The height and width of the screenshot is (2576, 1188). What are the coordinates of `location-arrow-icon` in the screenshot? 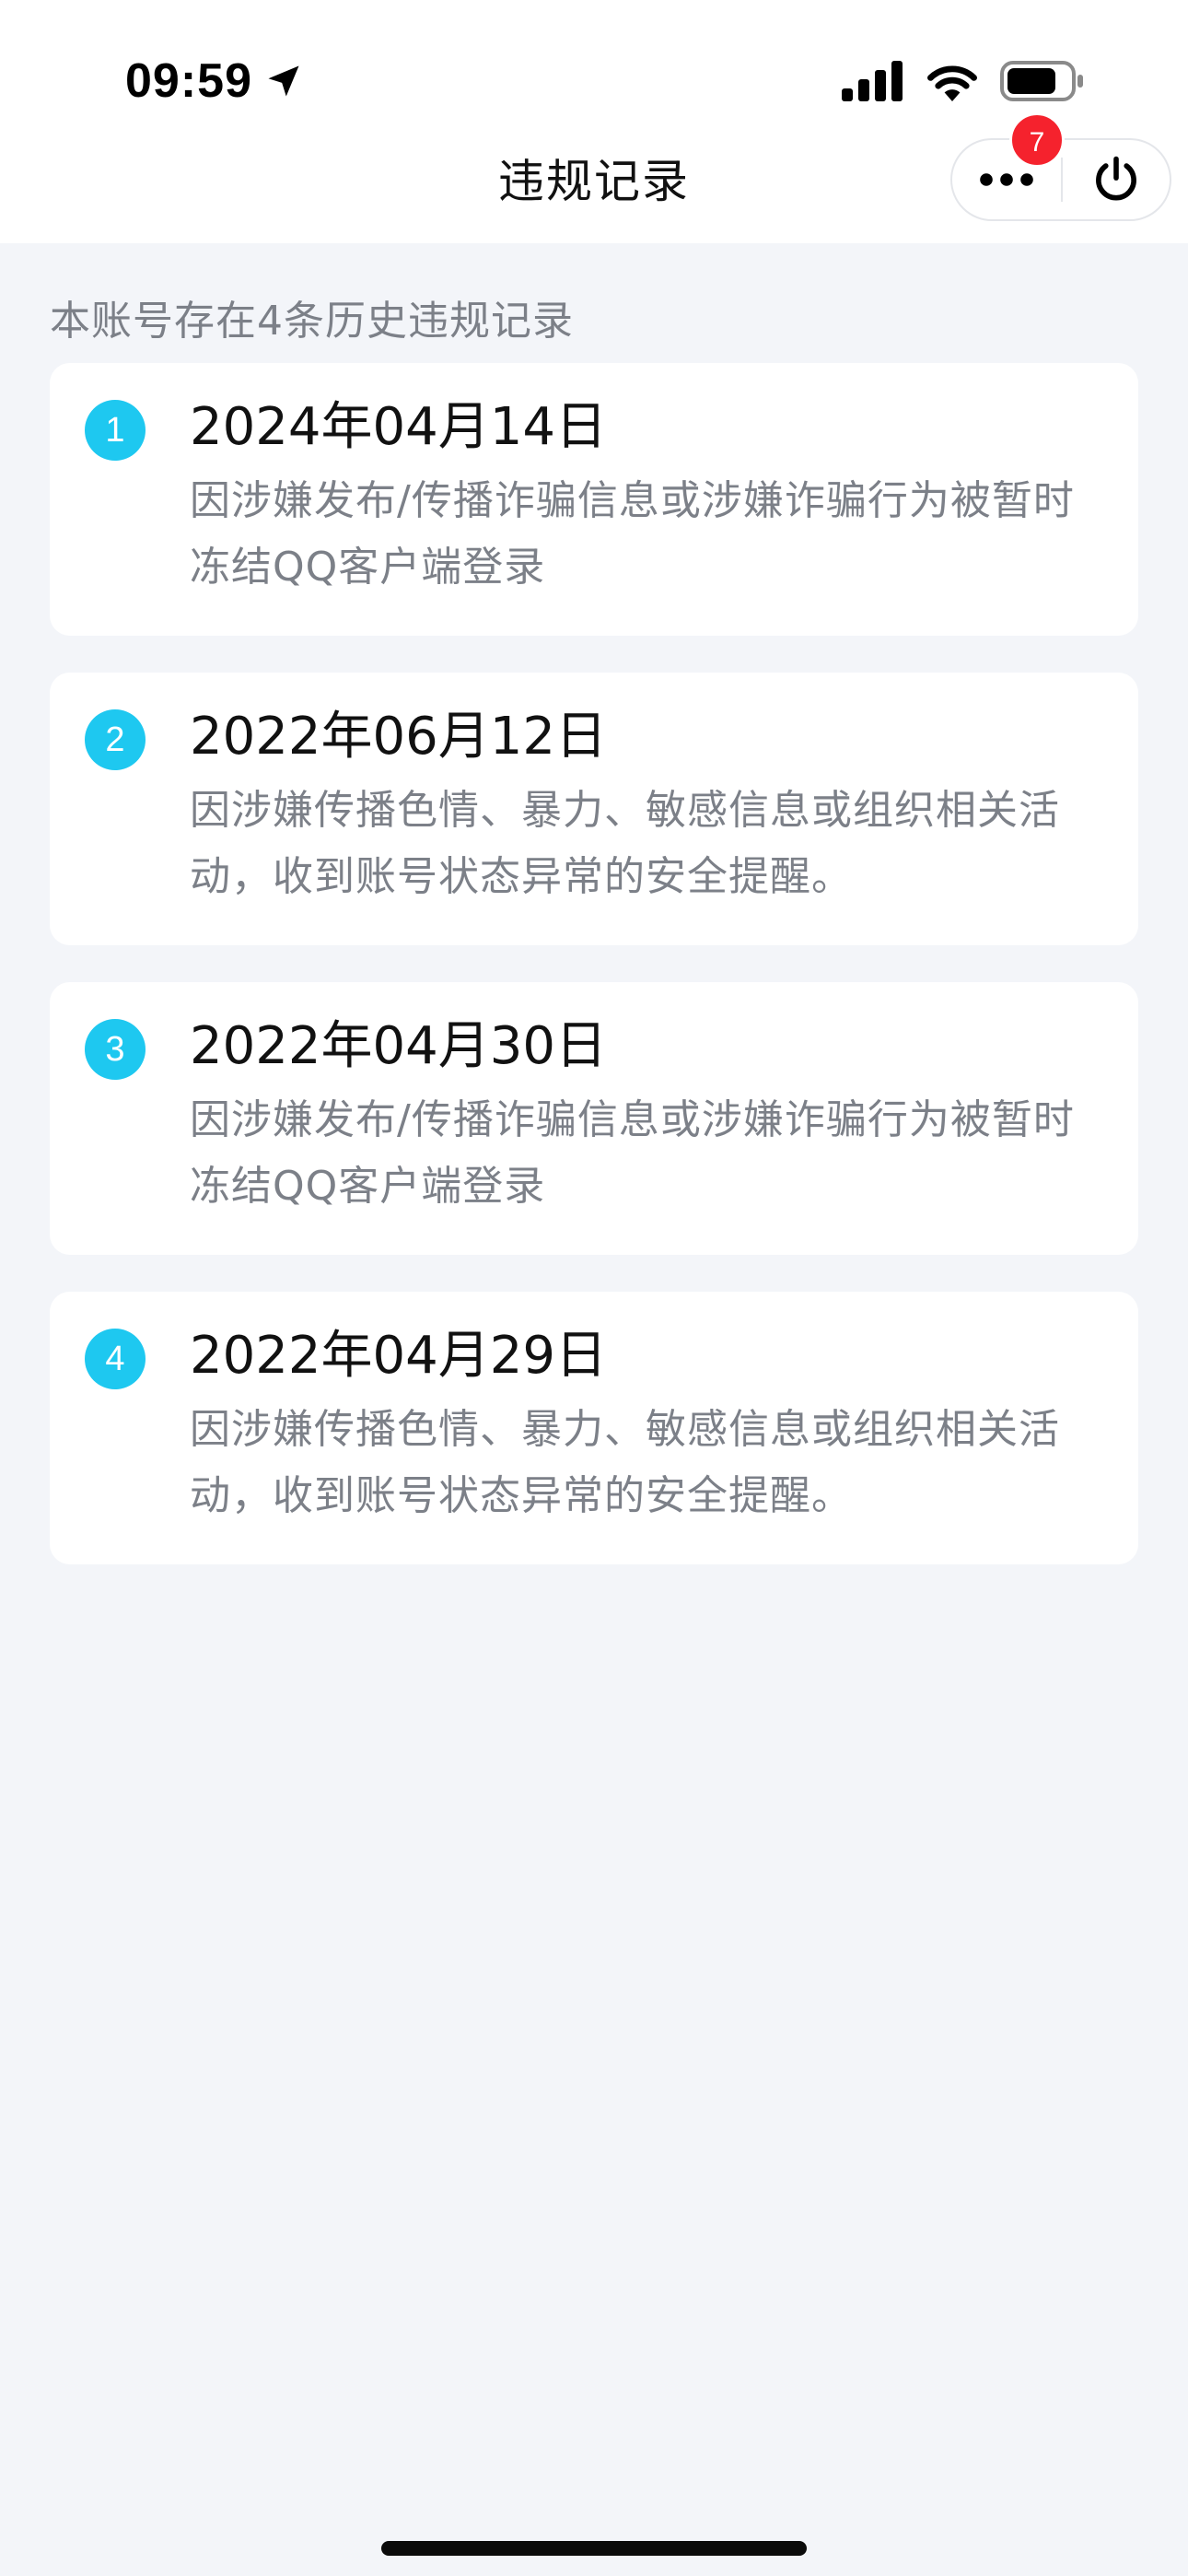 It's located at (283, 81).